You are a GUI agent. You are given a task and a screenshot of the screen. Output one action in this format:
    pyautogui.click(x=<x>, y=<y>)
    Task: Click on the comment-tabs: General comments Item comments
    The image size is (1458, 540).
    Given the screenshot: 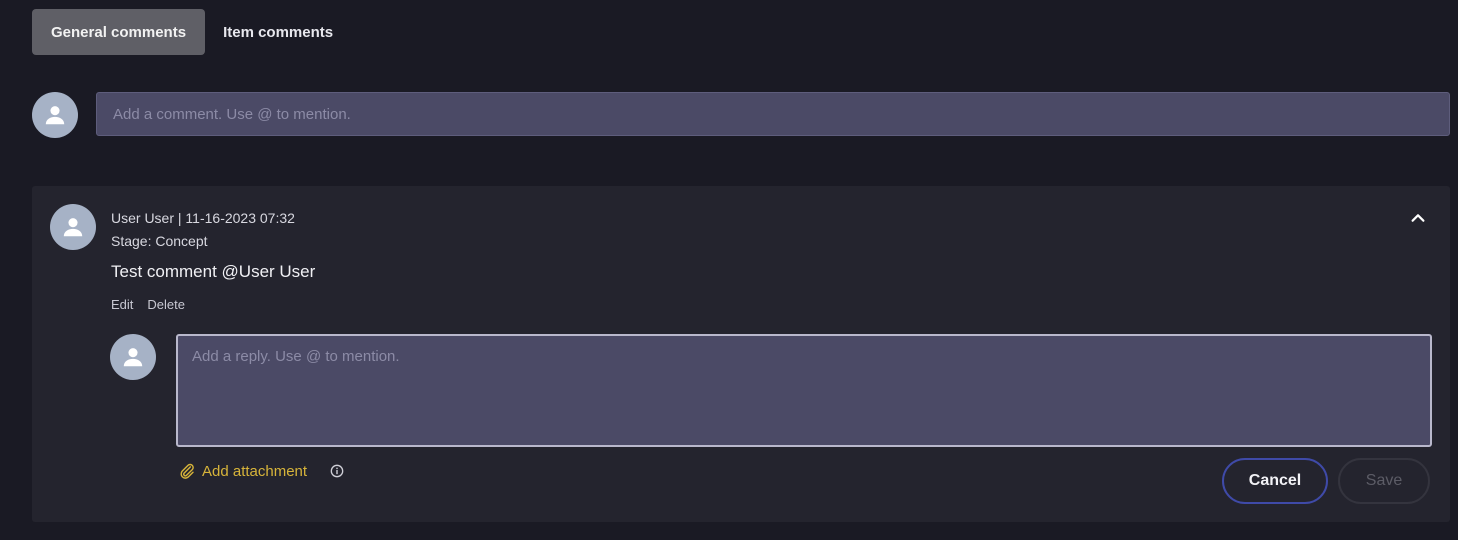 What is the action you would take?
    pyautogui.click(x=182, y=32)
    